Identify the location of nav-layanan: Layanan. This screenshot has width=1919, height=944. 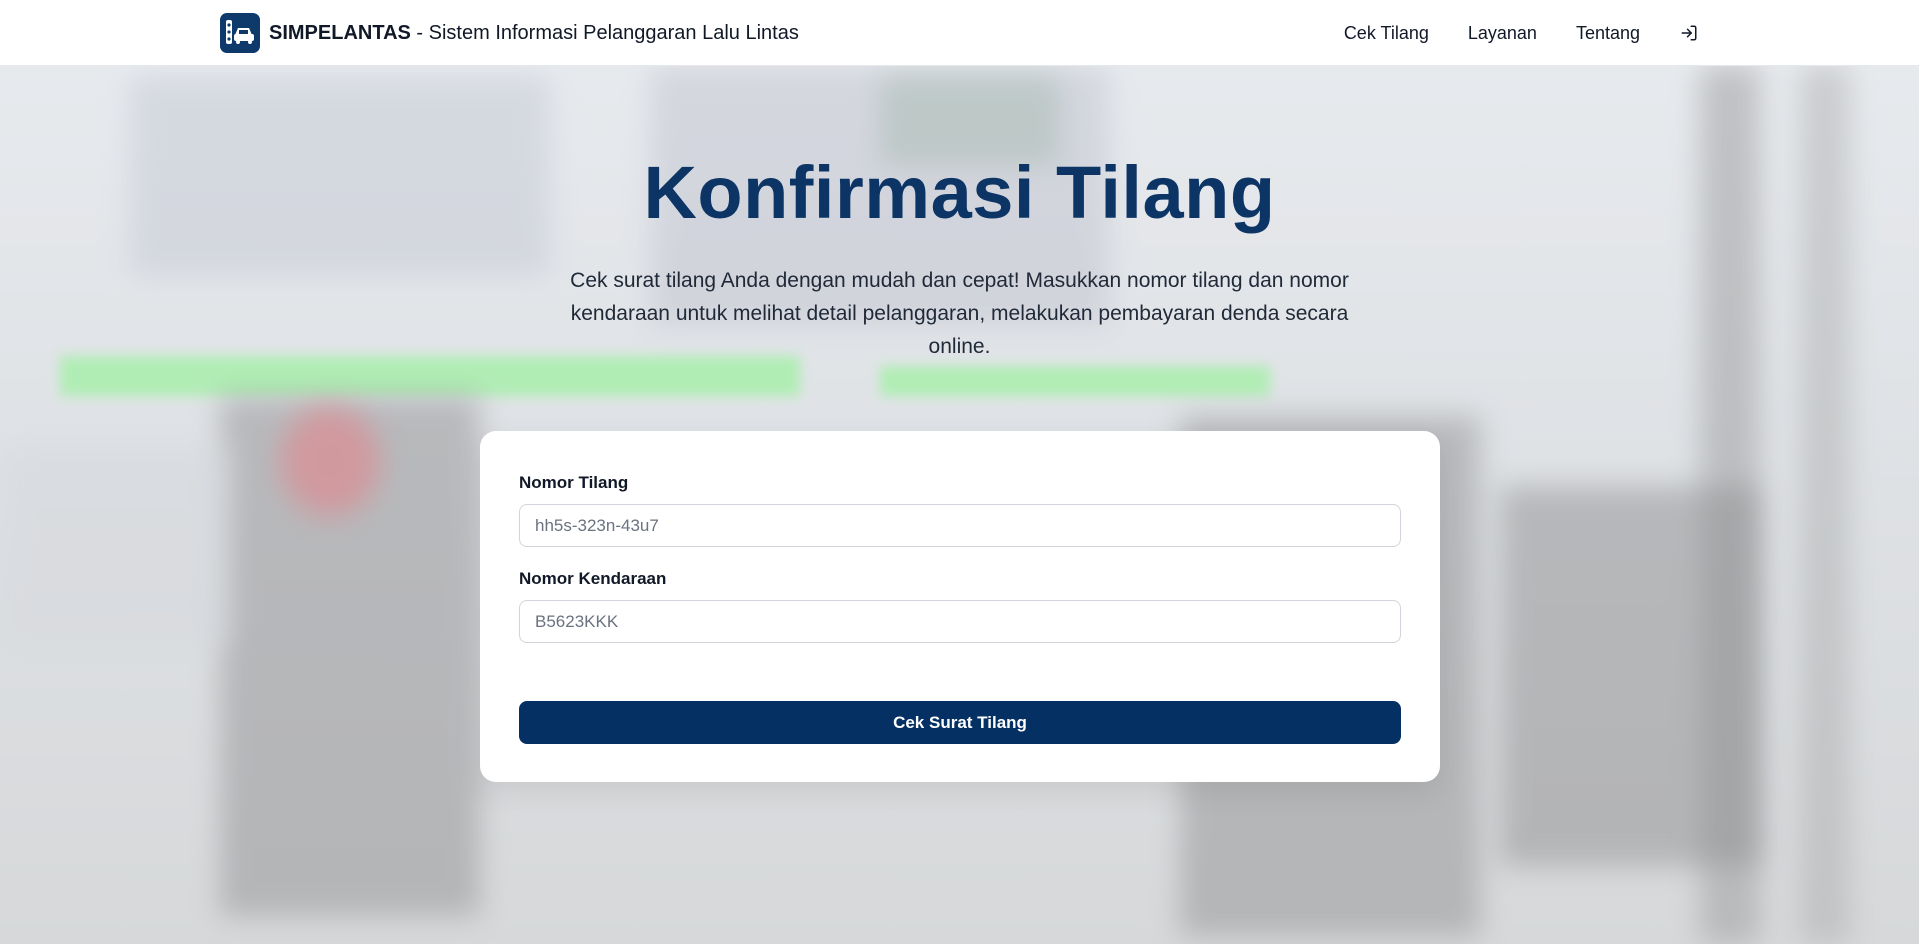
(1502, 33).